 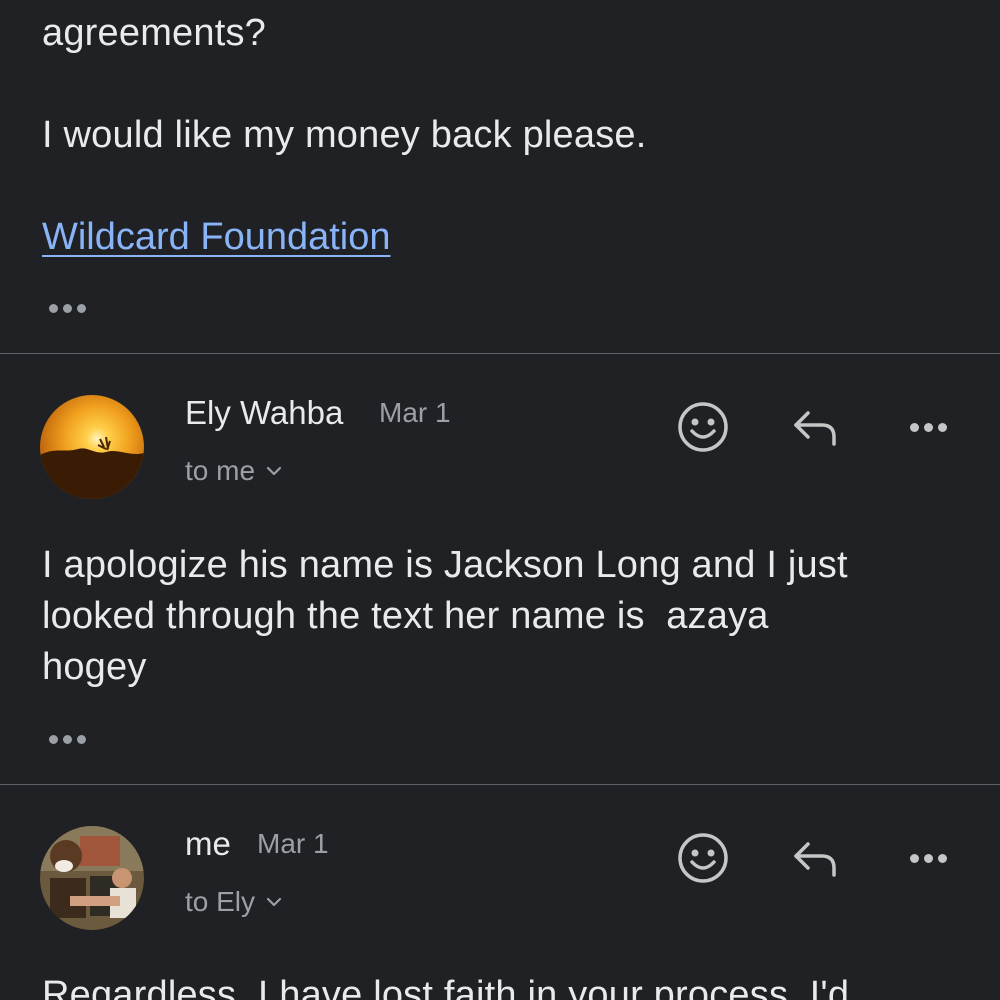 I want to click on recipient-label: to me, so click(x=220, y=470).